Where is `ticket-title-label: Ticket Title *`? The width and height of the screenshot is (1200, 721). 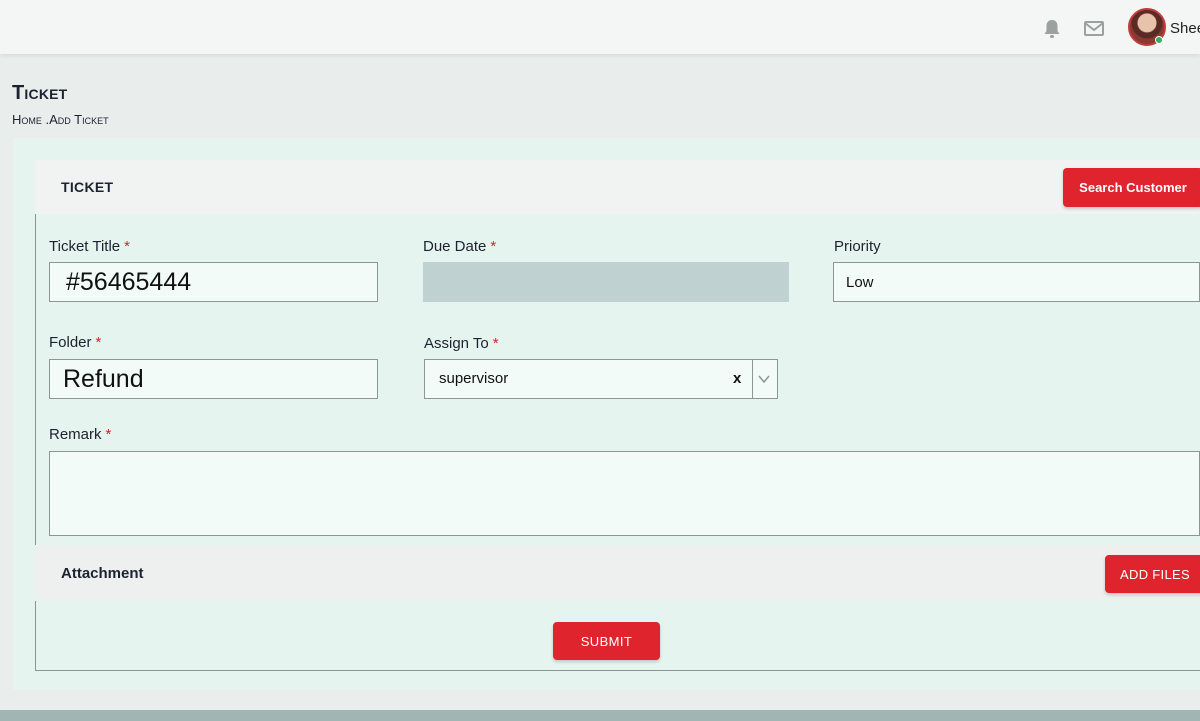 ticket-title-label: Ticket Title * is located at coordinates (89, 246).